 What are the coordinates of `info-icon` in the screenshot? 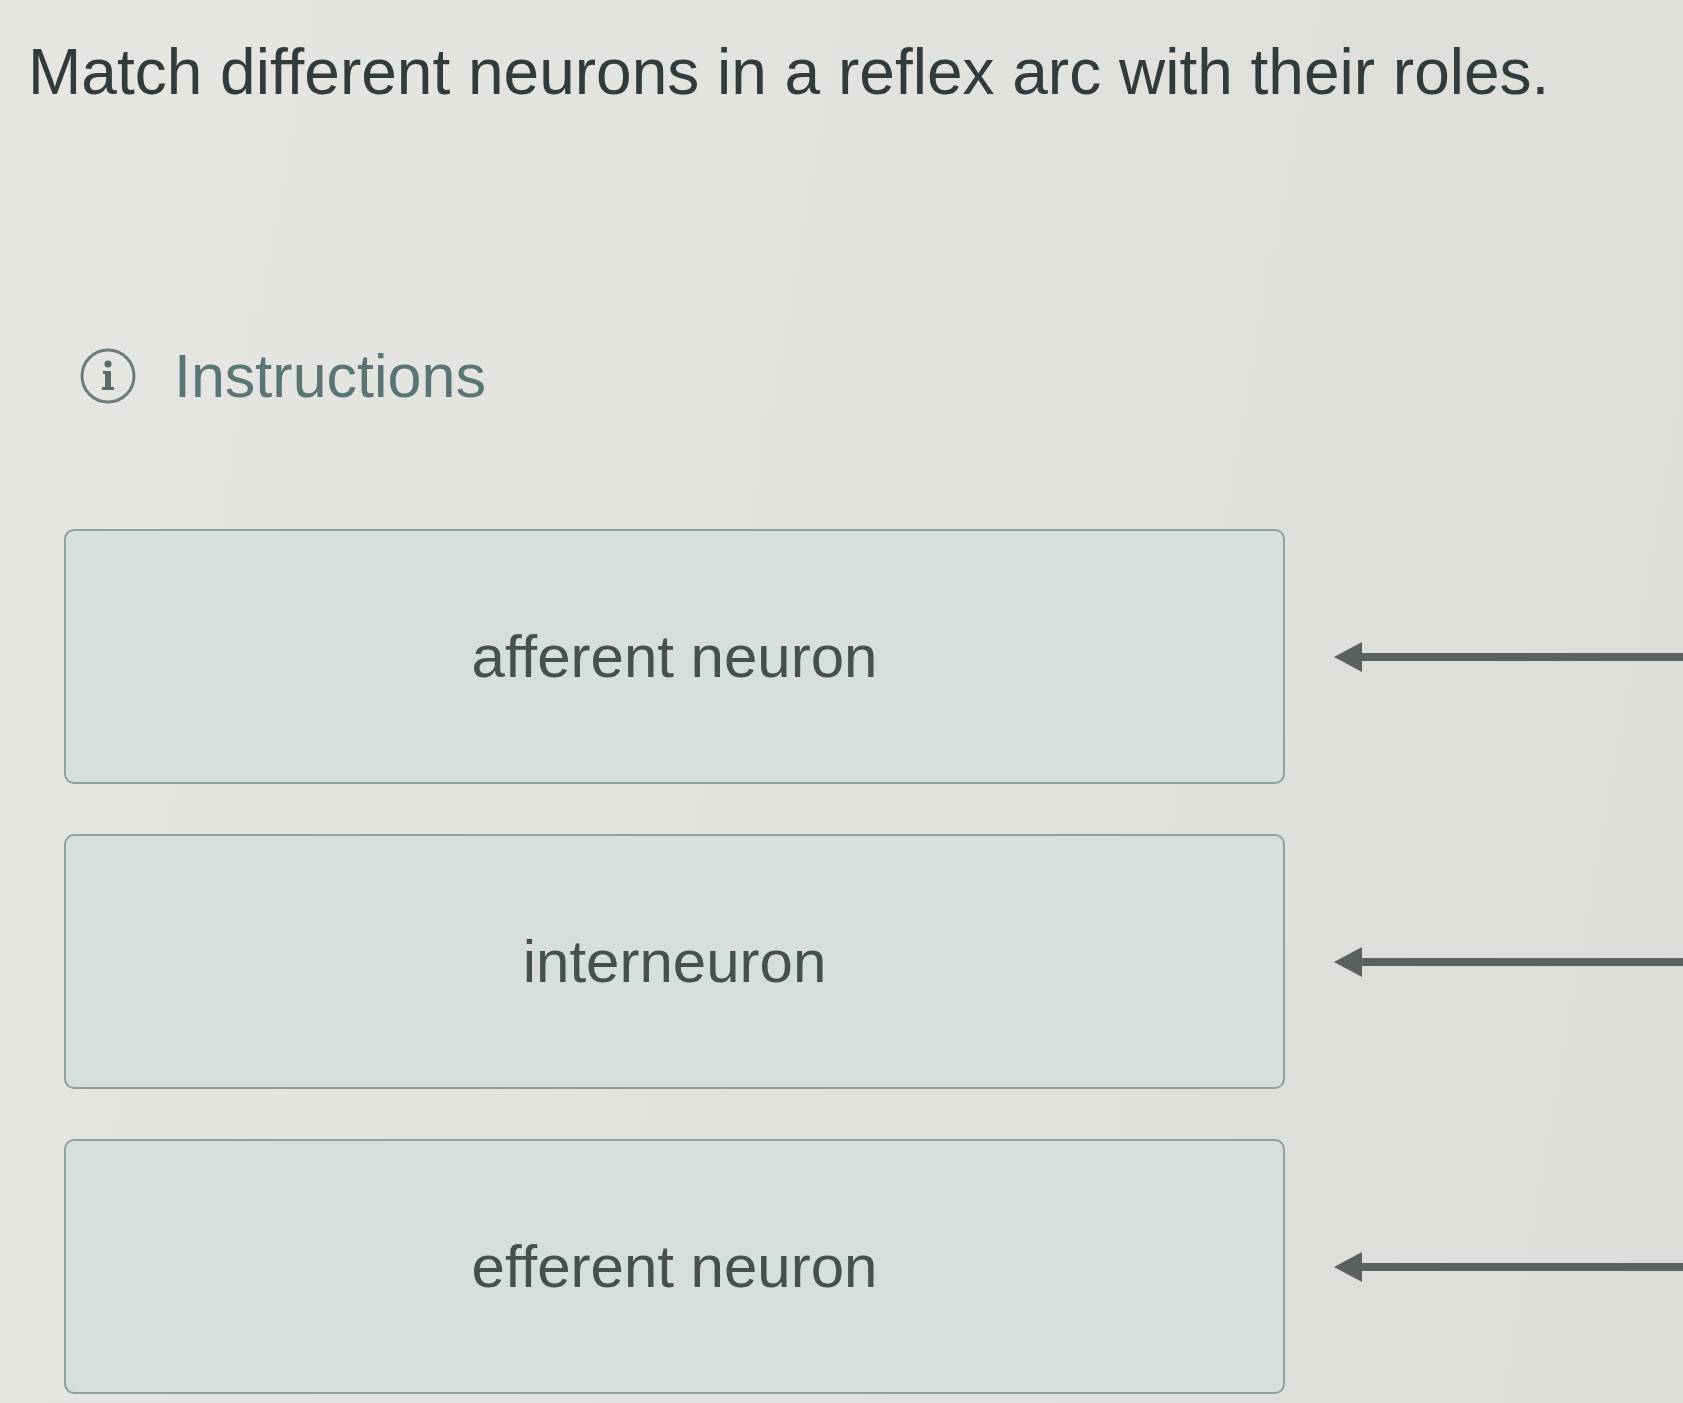 It's located at (108, 376).